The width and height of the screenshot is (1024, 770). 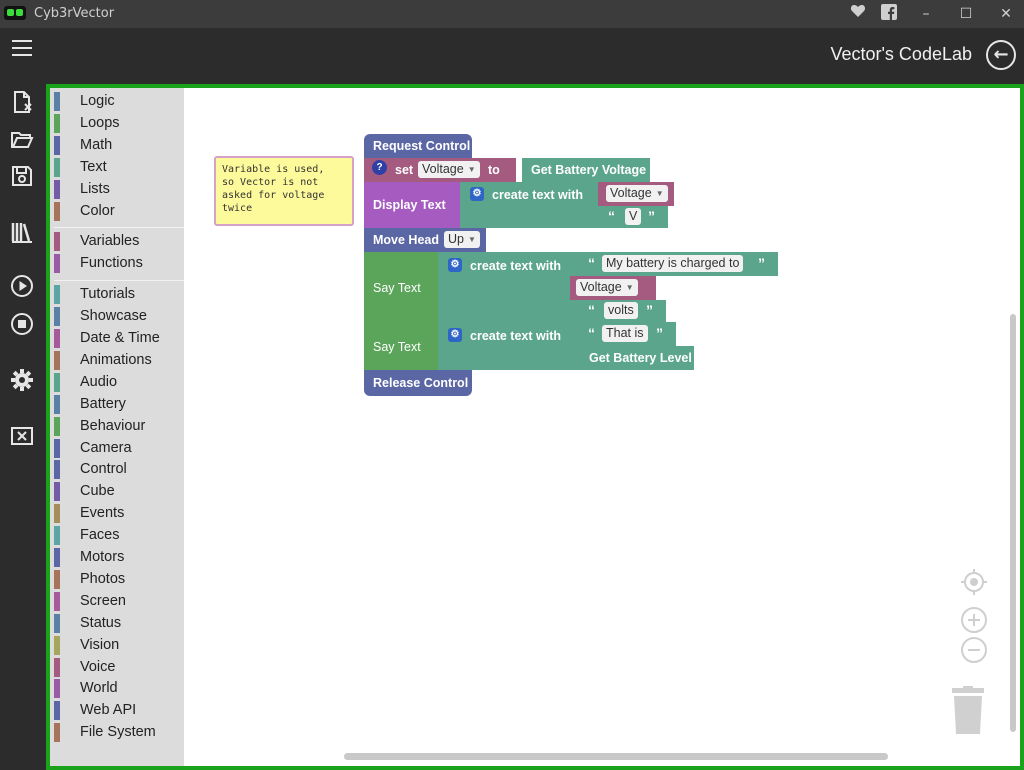 What do you see at coordinates (455, 265) in the screenshot?
I see `mutator-gear-icon-2: ⚙` at bounding box center [455, 265].